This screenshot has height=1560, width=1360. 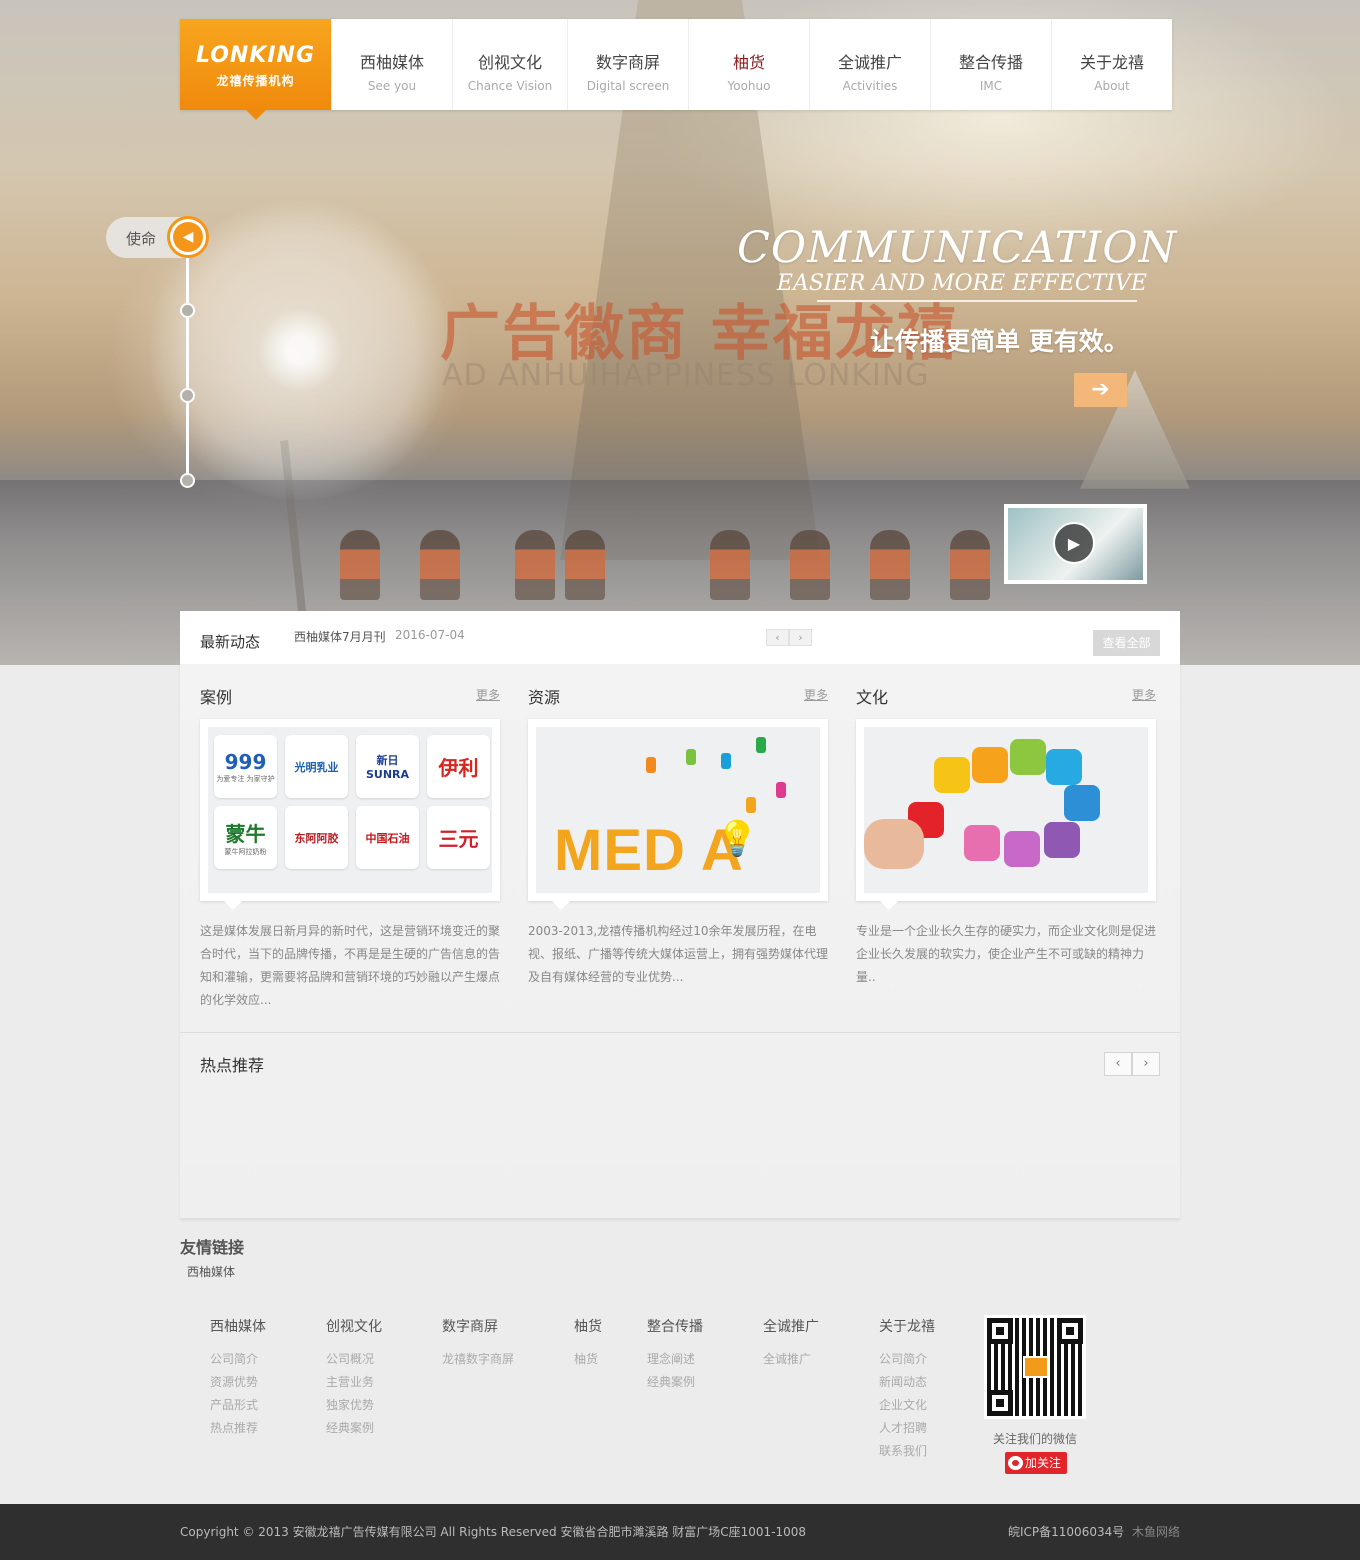 I want to click on footer-link: 柚货, so click(x=588, y=1359).